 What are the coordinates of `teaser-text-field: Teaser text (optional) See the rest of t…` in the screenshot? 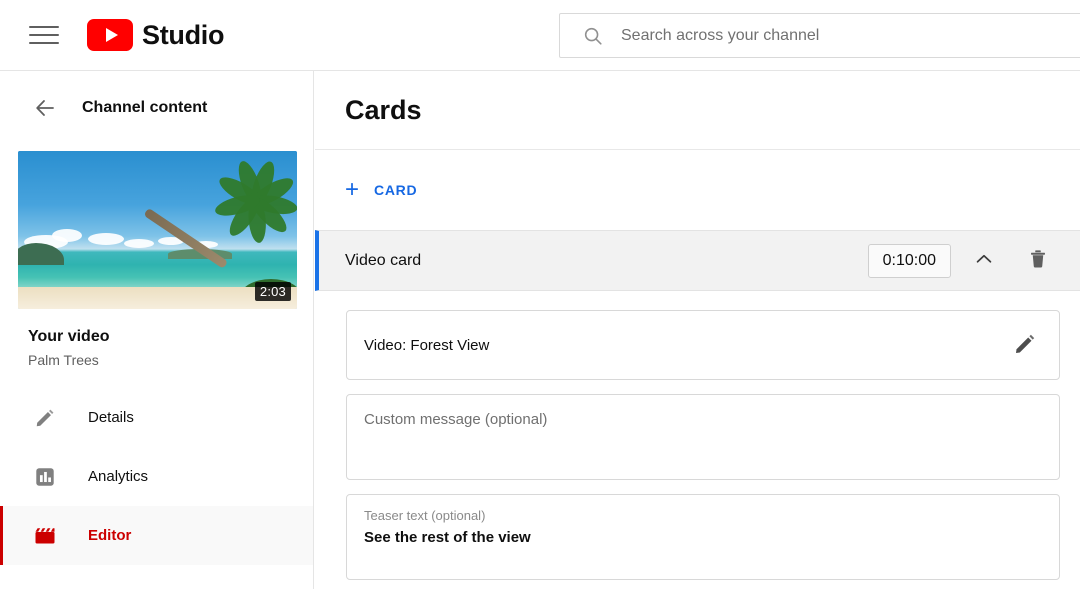 It's located at (703, 537).